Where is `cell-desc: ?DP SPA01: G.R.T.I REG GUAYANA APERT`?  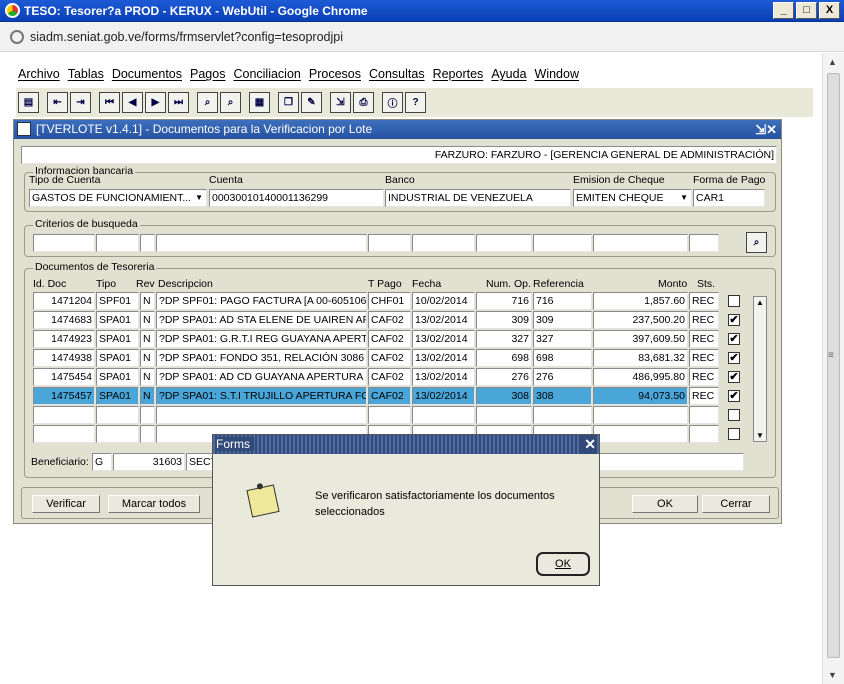 cell-desc: ?DP SPA01: G.R.T.I REG GUAYANA APERT is located at coordinates (261, 339).